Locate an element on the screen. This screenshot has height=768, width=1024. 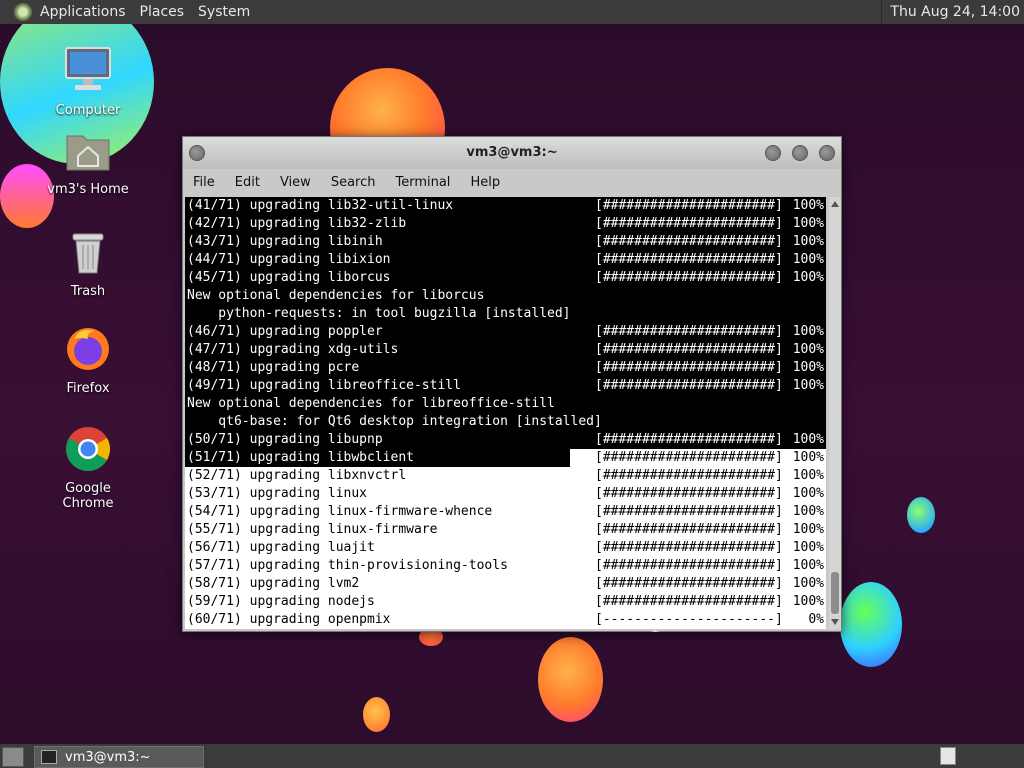
applications-menu: Applications is located at coordinates (83, 12).